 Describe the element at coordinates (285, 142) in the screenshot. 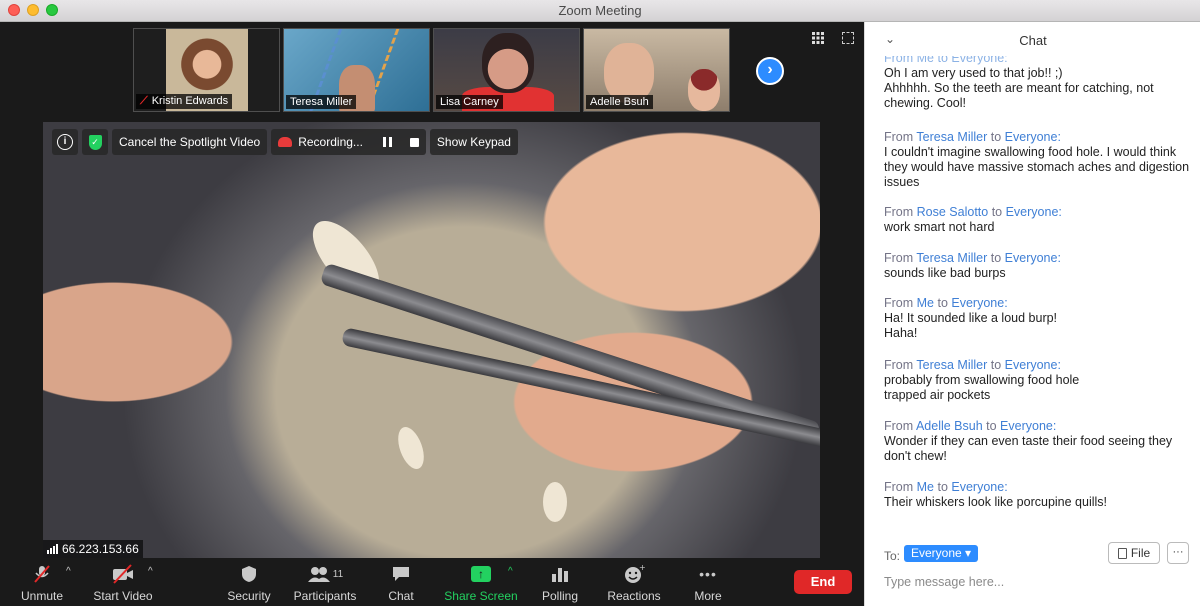

I see `recording-cloud-icon` at that location.